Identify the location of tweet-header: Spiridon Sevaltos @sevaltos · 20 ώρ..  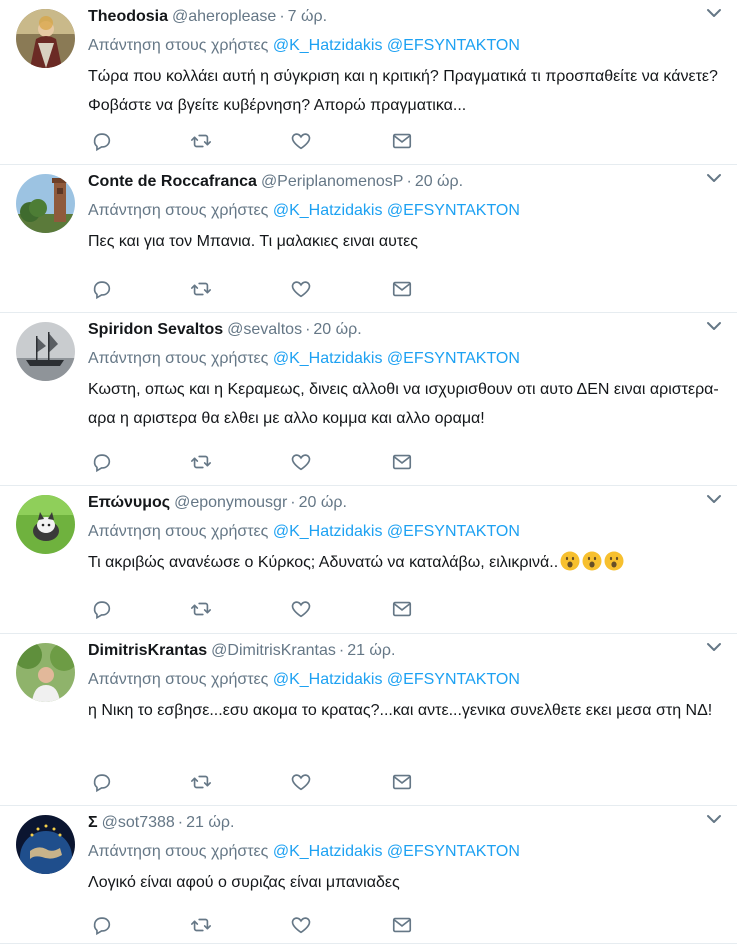
(405, 330).